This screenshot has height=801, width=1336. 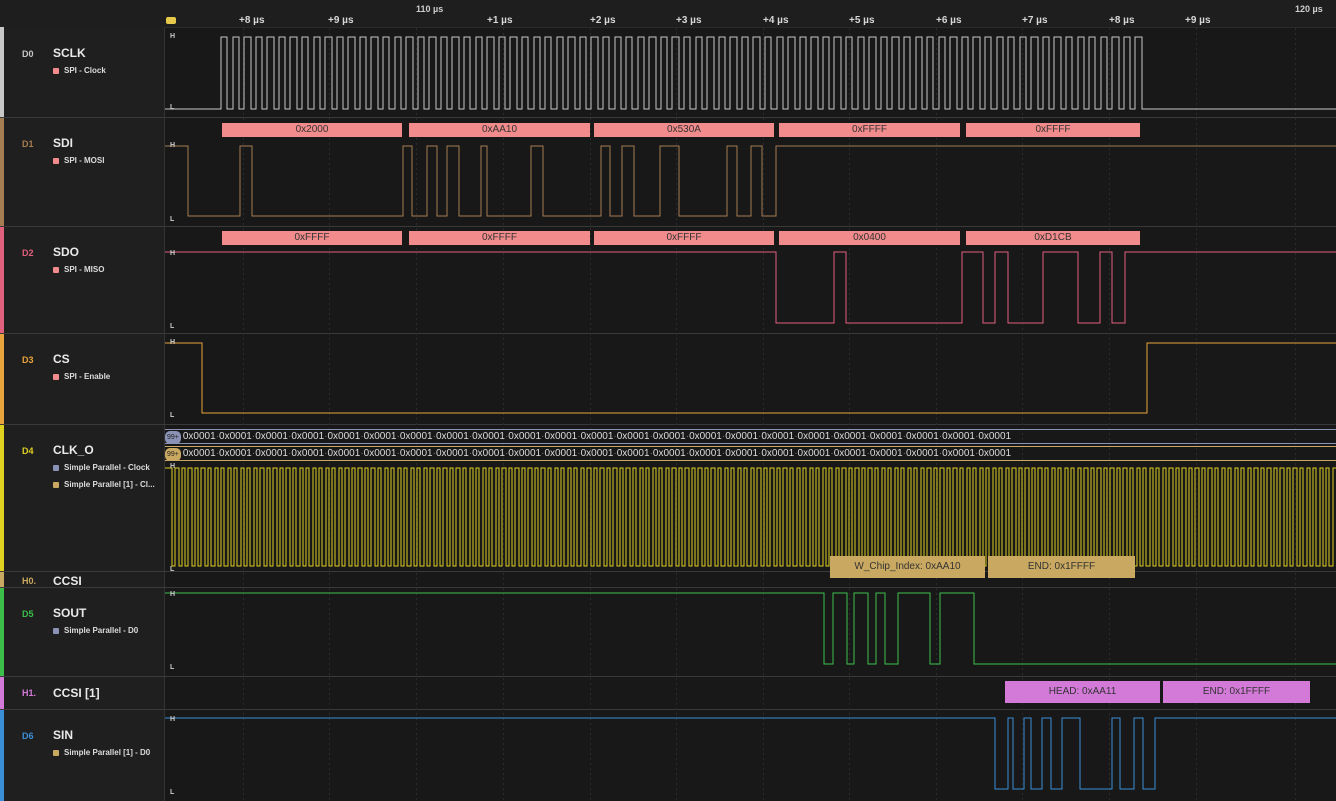 I want to click on ccsi1-frame-box: HEAD: 0xAA11, so click(x=1082, y=692).